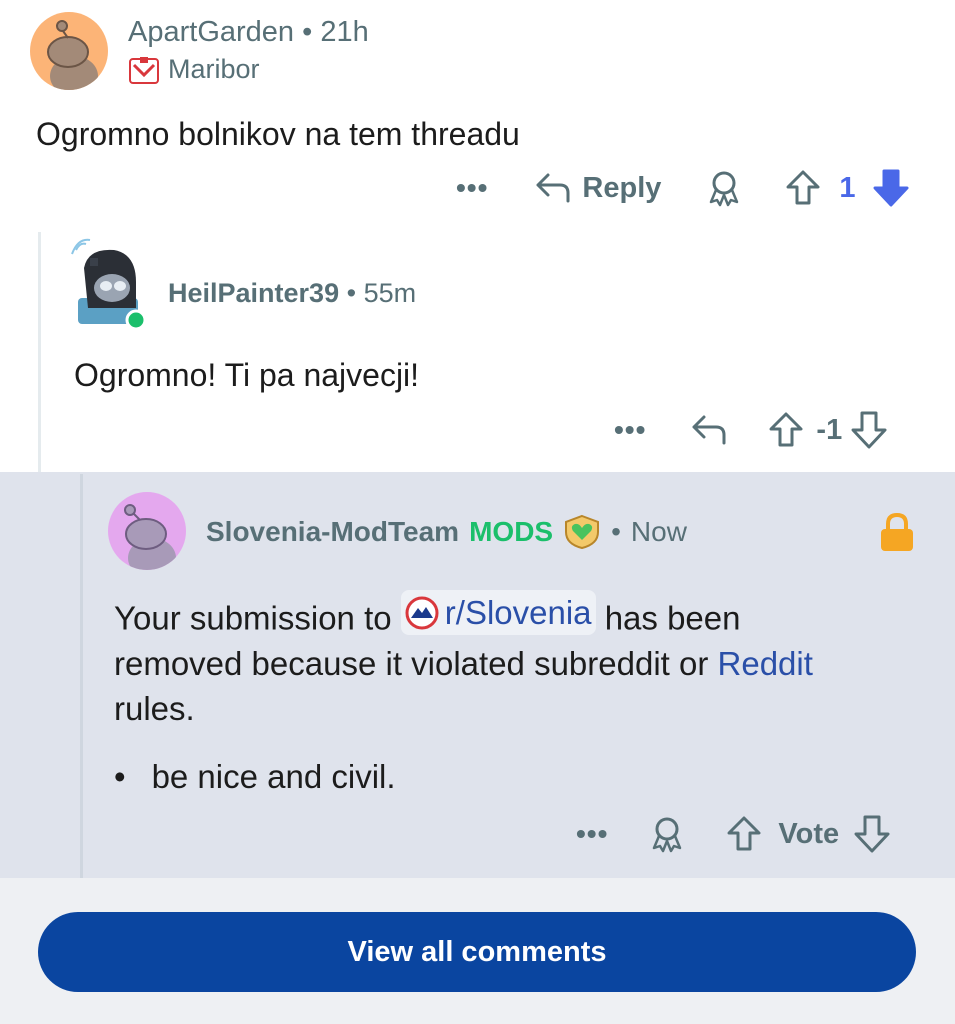  What do you see at coordinates (658, 531) in the screenshot?
I see `timestamp: Now` at bounding box center [658, 531].